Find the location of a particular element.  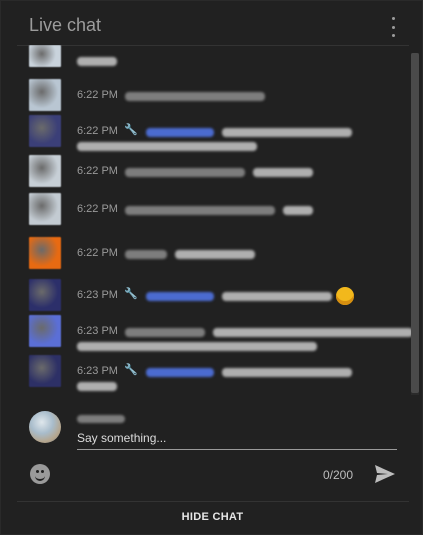

character-counter: 0/200 is located at coordinates (338, 475).